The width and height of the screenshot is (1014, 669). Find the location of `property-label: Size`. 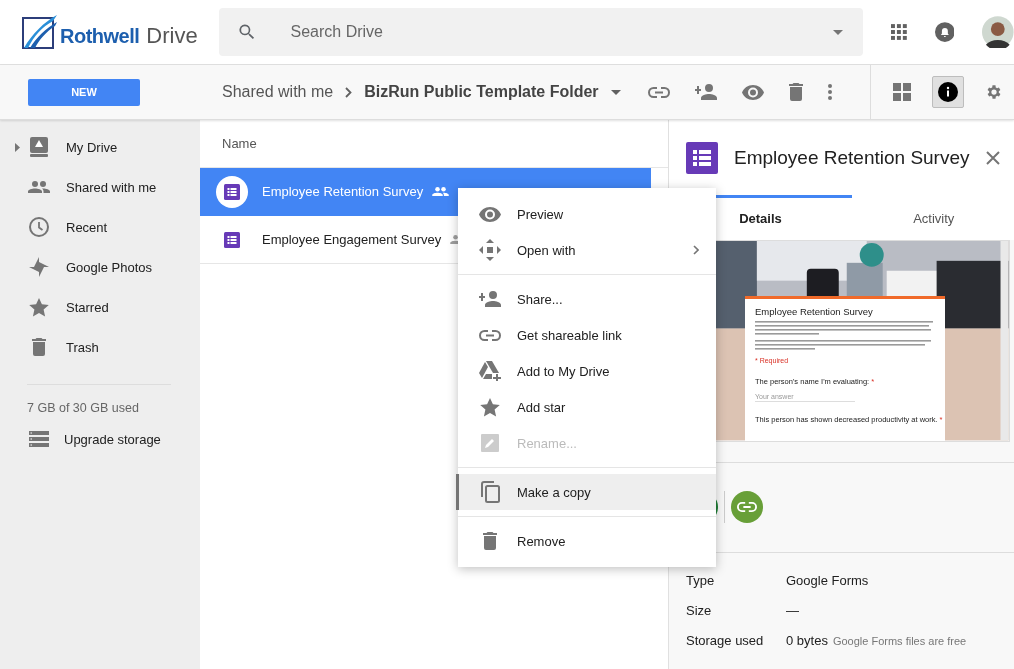

property-label: Size is located at coordinates (699, 610).